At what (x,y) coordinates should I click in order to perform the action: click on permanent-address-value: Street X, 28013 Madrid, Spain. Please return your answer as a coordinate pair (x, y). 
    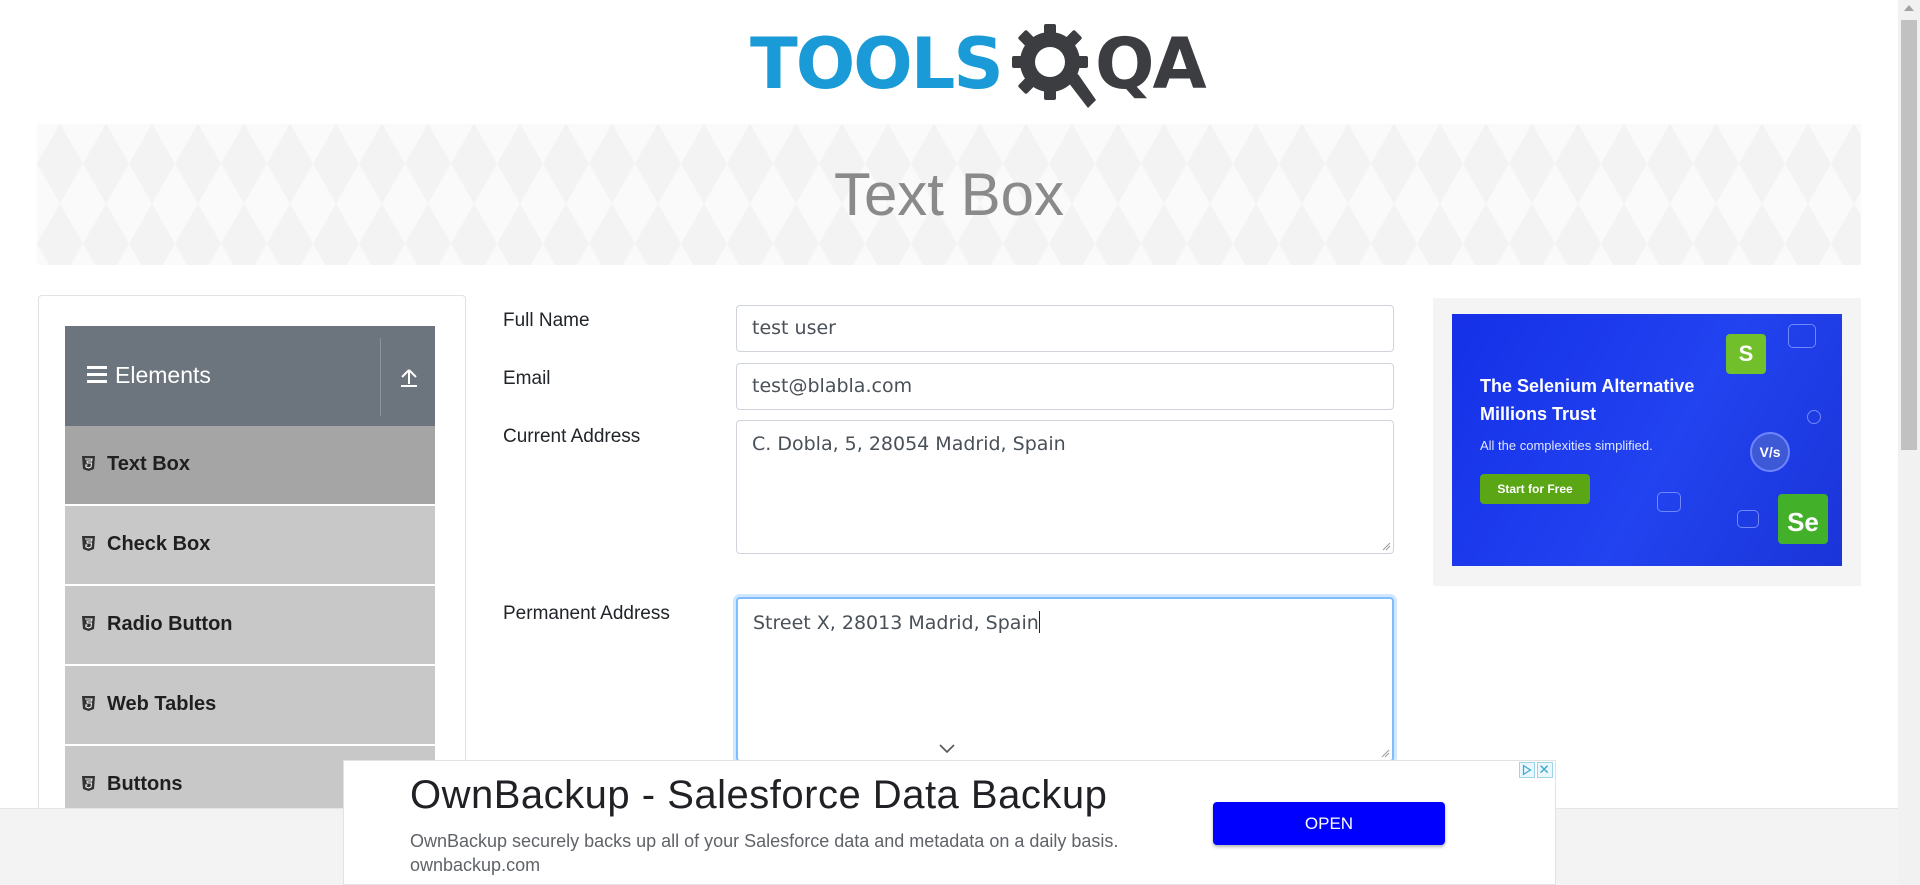
    Looking at the image, I should click on (896, 623).